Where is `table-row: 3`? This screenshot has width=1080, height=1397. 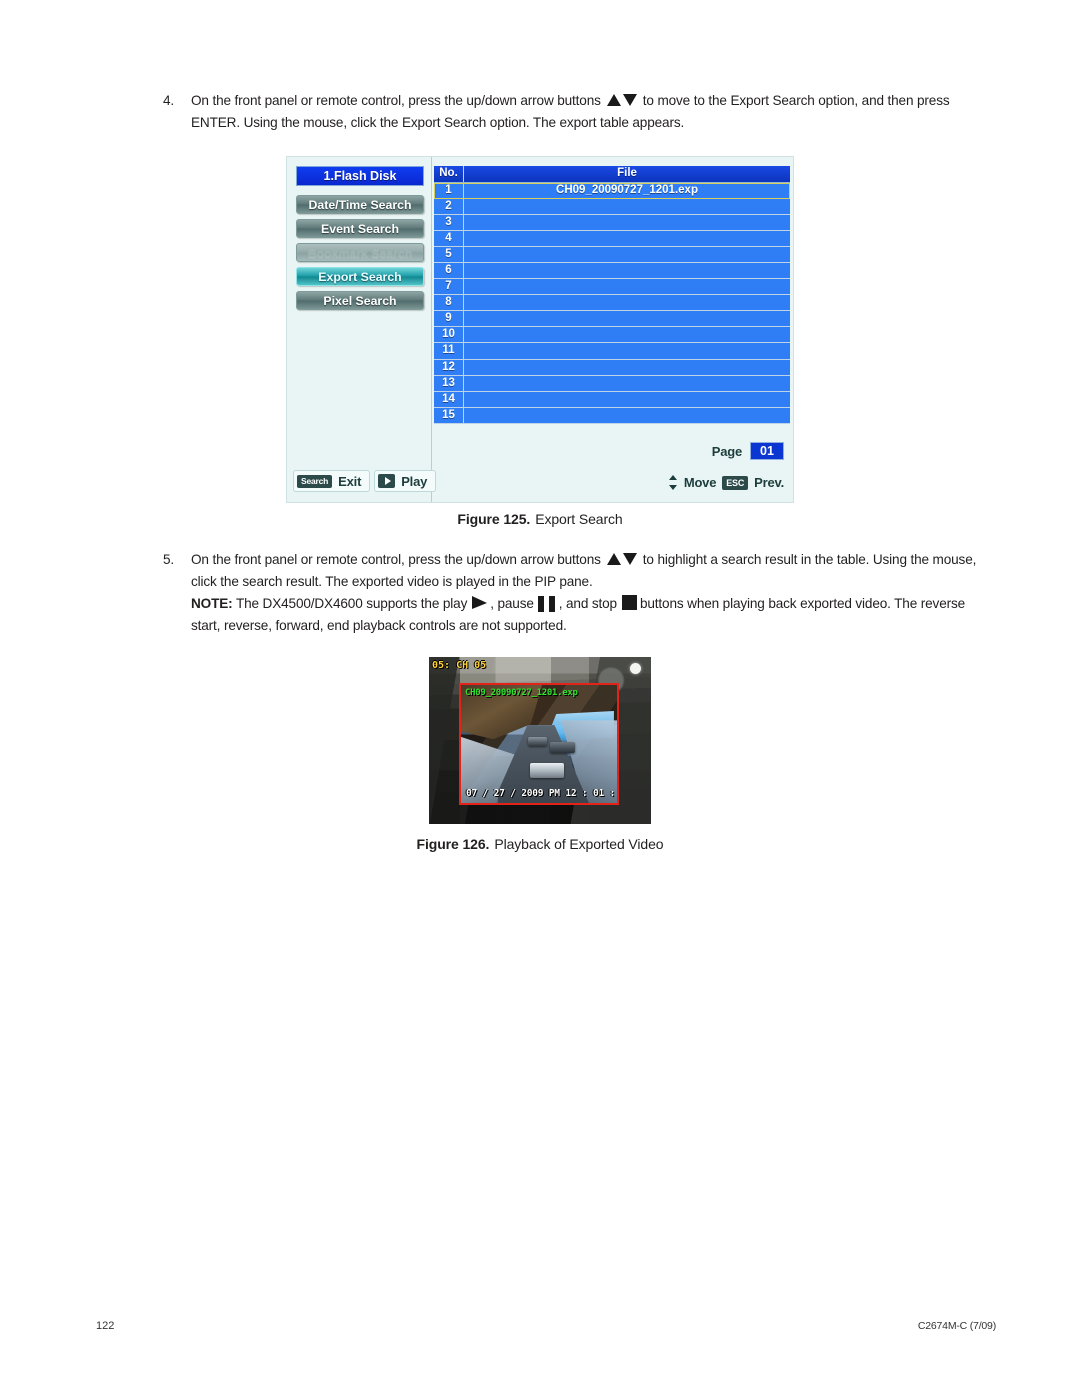
table-row: 3 is located at coordinates (612, 222).